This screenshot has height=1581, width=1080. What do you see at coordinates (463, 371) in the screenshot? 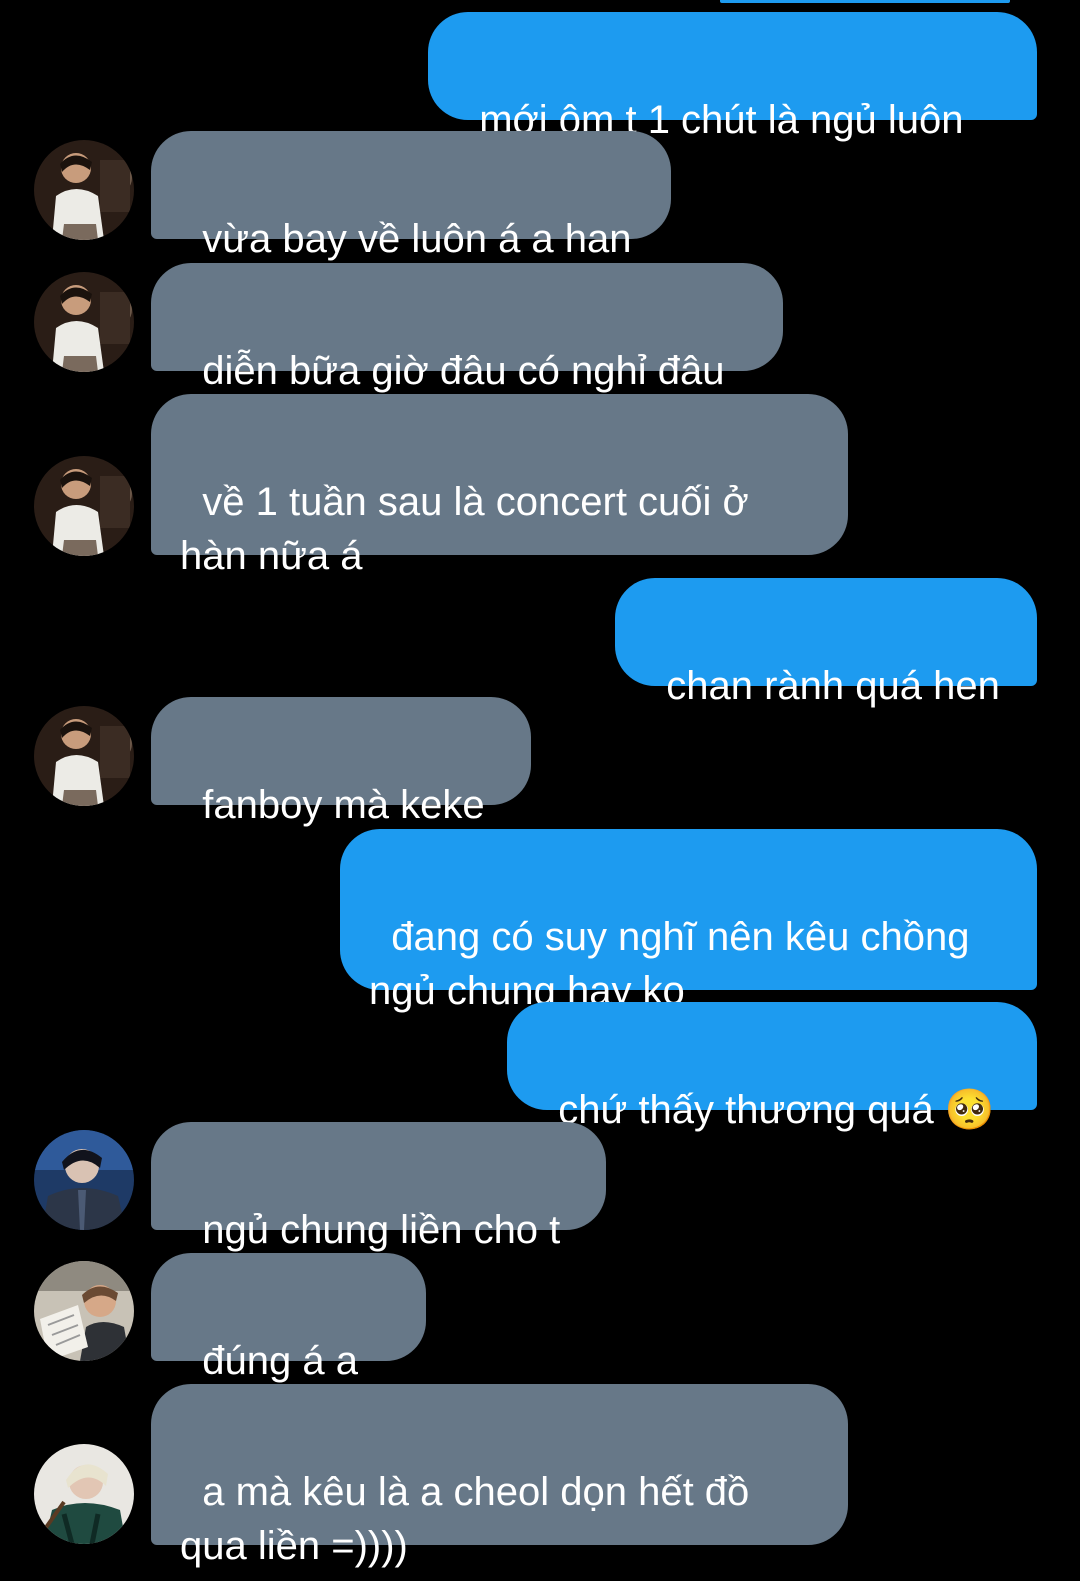
I see `message-text: diễn bữa giờ đâu có nghỉ đâu` at bounding box center [463, 371].